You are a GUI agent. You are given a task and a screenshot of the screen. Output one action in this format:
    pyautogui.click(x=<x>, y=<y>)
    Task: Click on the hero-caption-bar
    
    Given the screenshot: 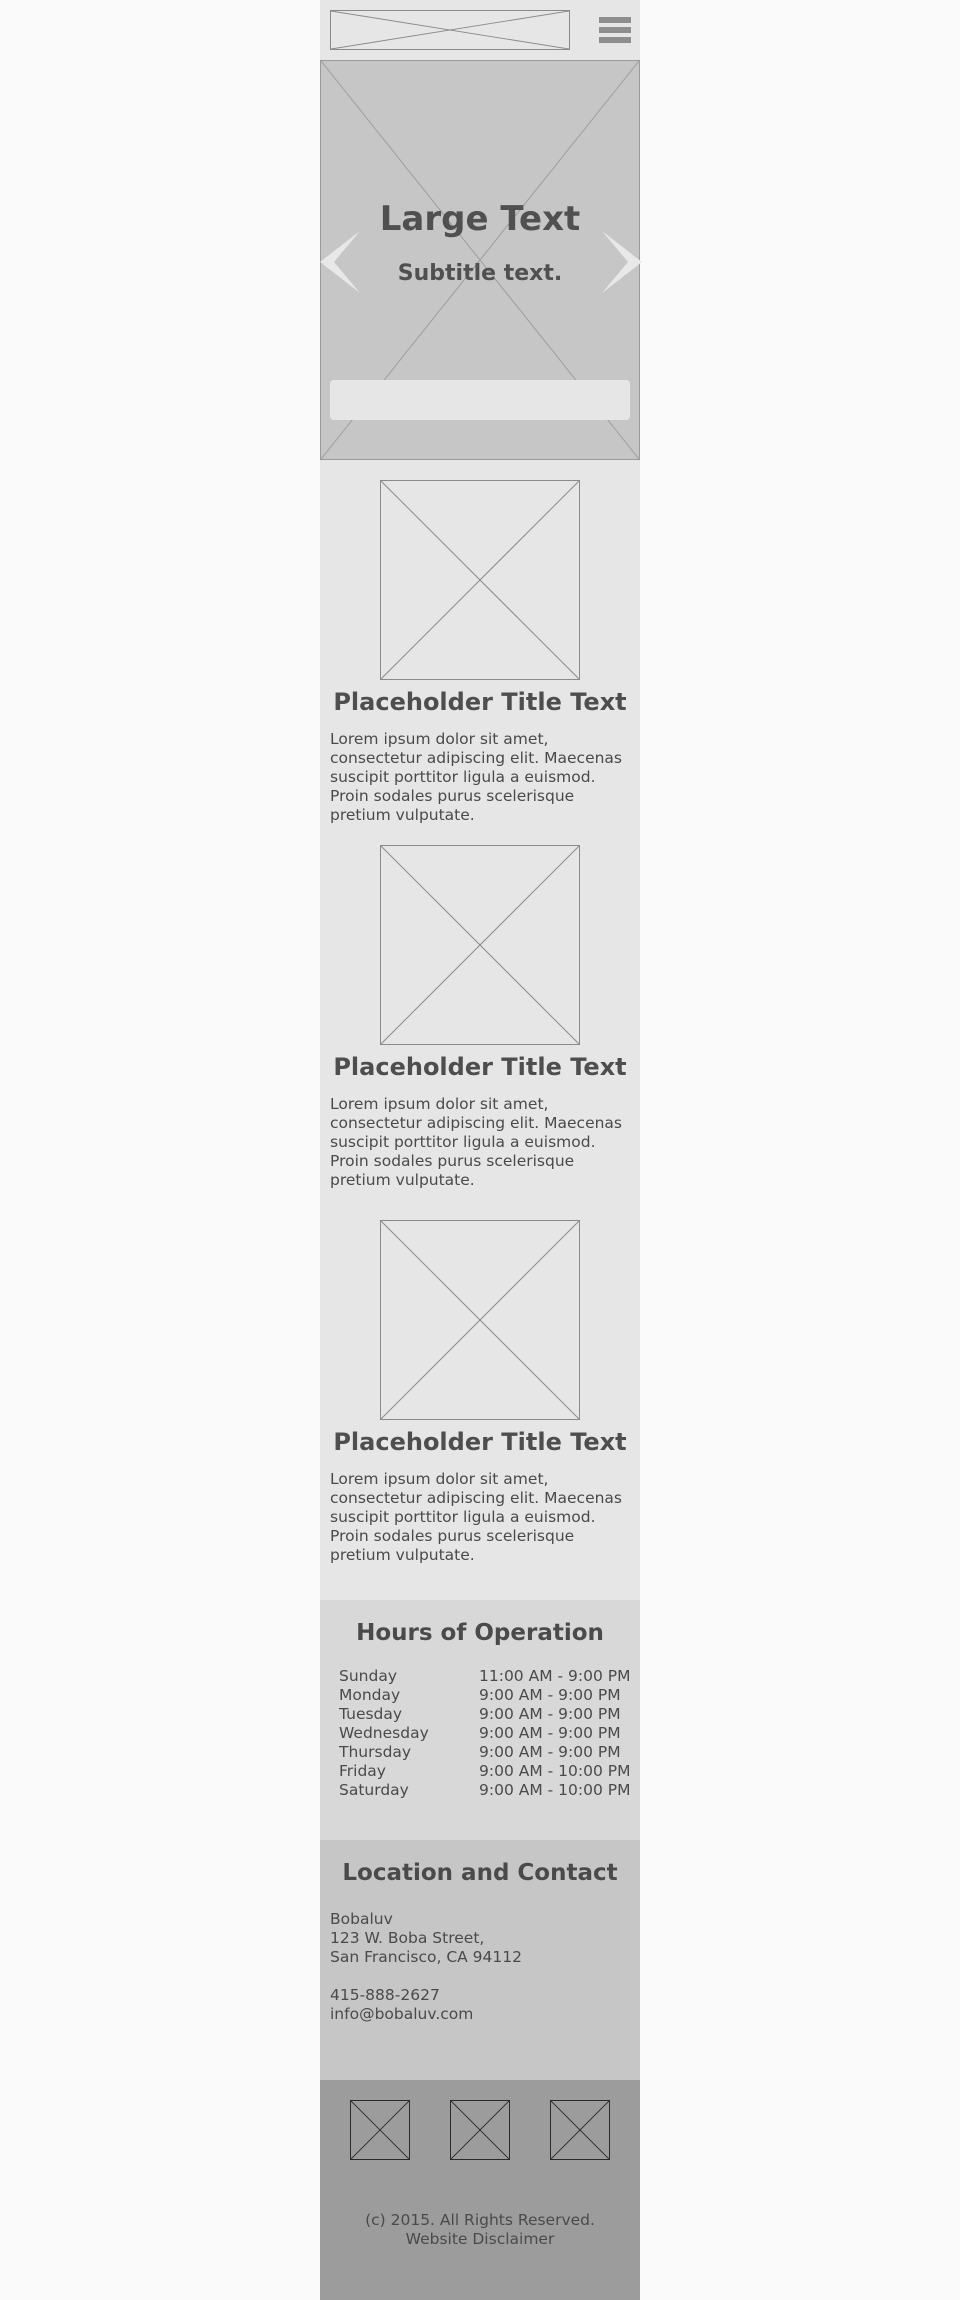 What is the action you would take?
    pyautogui.click(x=480, y=400)
    